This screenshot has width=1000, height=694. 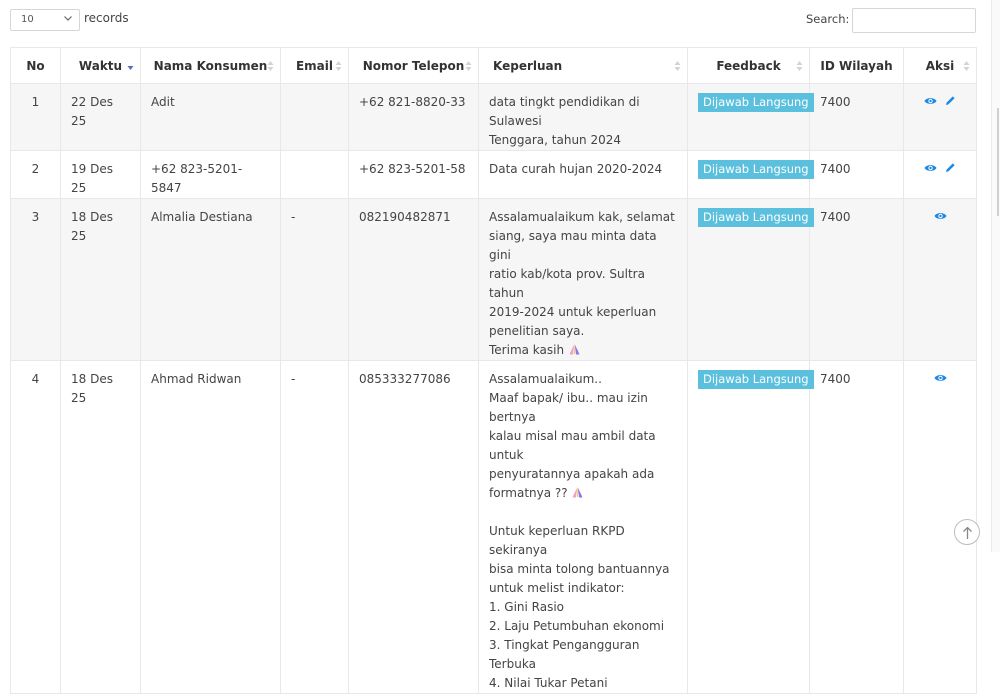 I want to click on keperluan-line: 2. Laju Petumbuhan ekonomi, so click(x=577, y=626).